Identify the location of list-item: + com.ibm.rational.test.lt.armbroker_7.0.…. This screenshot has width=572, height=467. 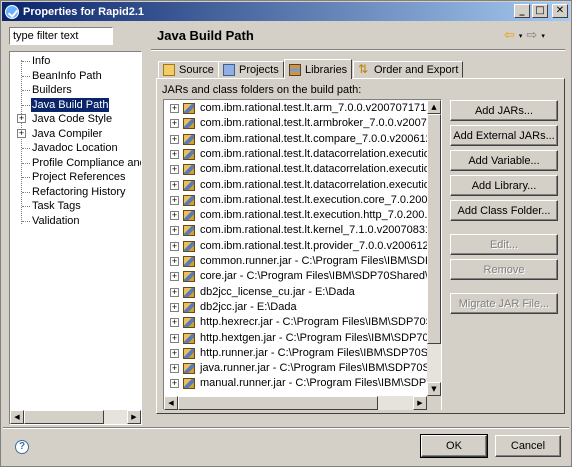
(302, 123).